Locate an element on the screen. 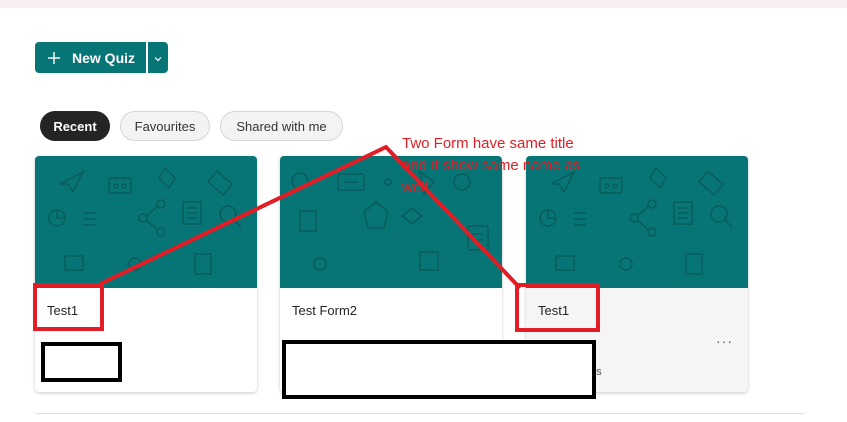  card-banner is located at coordinates (146, 222).